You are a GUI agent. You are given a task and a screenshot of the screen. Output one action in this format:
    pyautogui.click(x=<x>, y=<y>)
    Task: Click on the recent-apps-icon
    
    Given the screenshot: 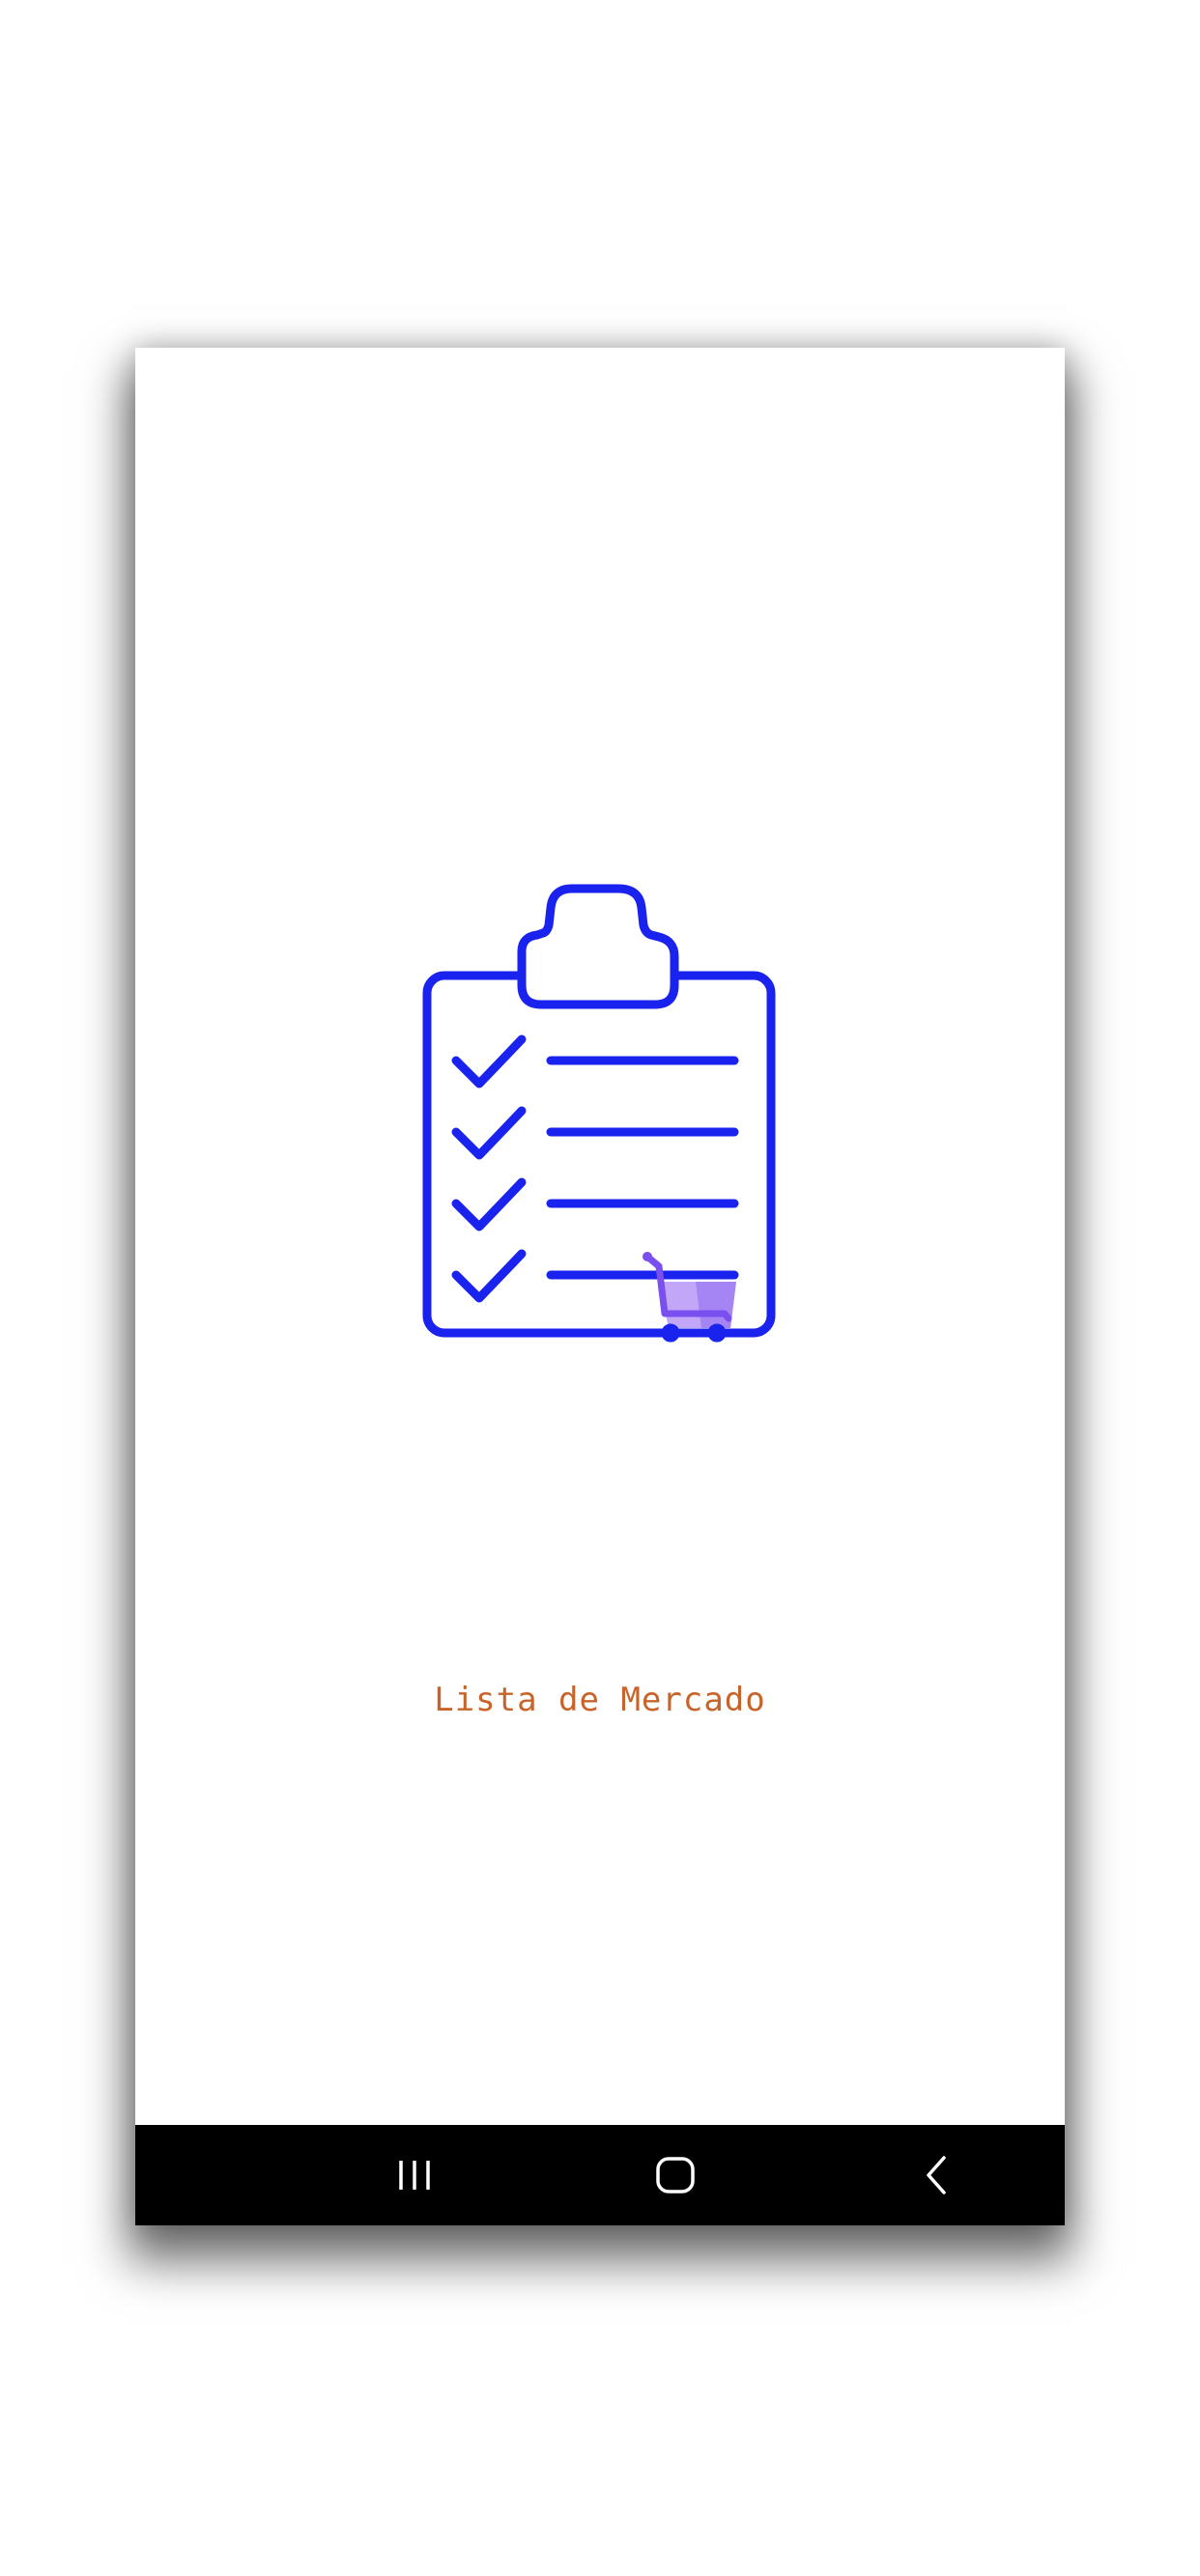 What is the action you would take?
    pyautogui.click(x=414, y=2175)
    